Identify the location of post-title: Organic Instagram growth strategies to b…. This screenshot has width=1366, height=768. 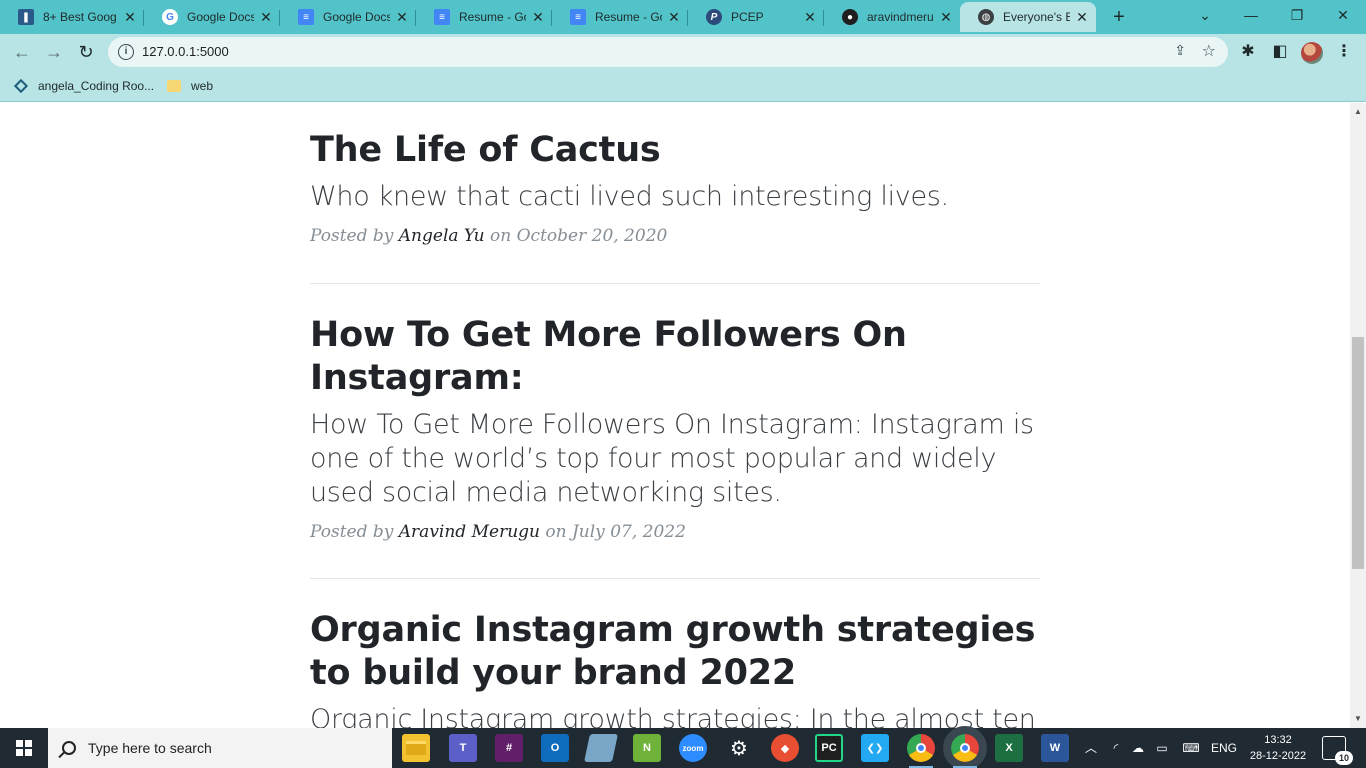
(675, 652).